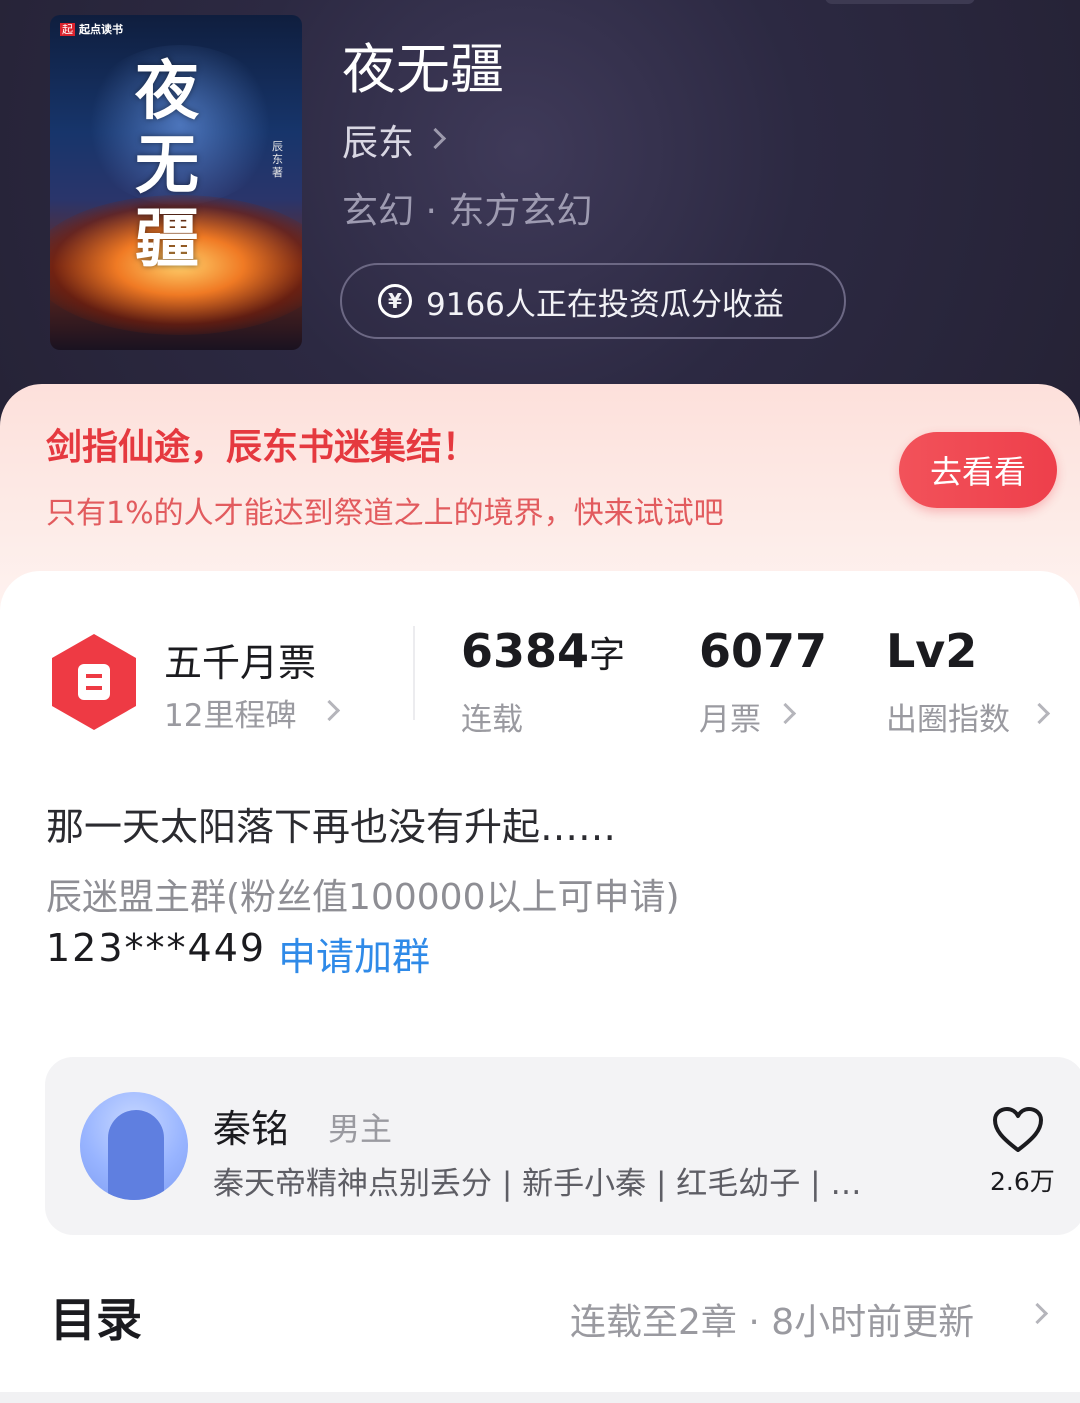 The height and width of the screenshot is (1403, 1080). I want to click on popularity-index-value: Lv2, so click(931, 651).